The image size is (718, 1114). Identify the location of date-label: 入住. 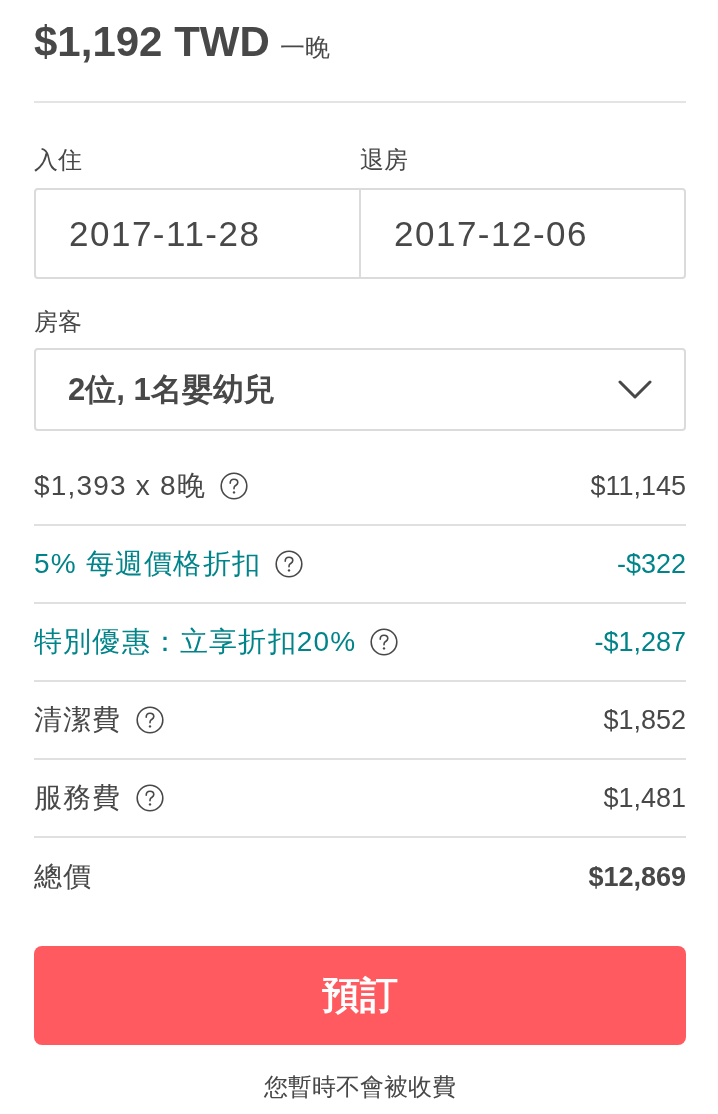
(58, 160).